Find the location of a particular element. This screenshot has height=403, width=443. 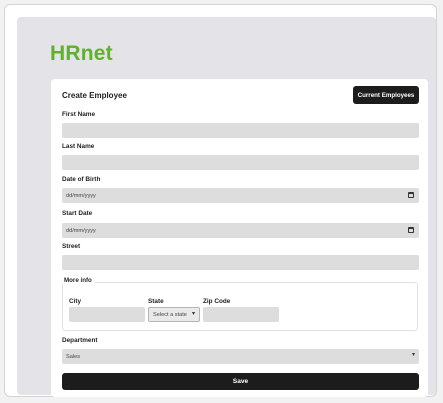

city-label: City is located at coordinates (75, 301).